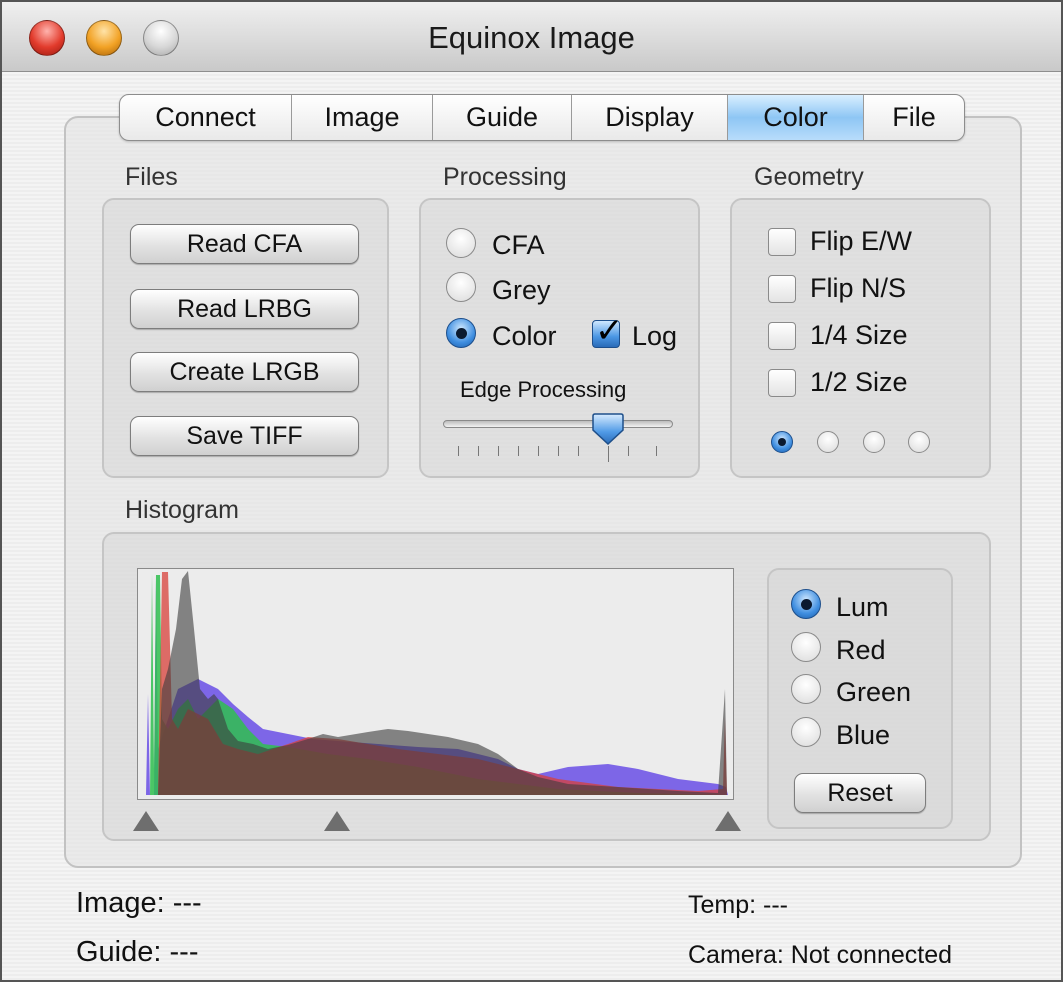 This screenshot has height=982, width=1063. What do you see at coordinates (182, 510) in the screenshot?
I see `histogram-group-label: Histogram` at bounding box center [182, 510].